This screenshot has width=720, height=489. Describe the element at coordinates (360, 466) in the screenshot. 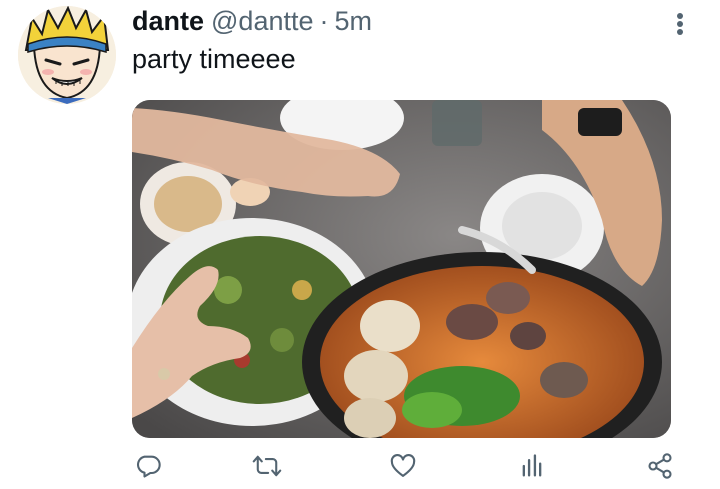

I see `tweet-actions` at that location.